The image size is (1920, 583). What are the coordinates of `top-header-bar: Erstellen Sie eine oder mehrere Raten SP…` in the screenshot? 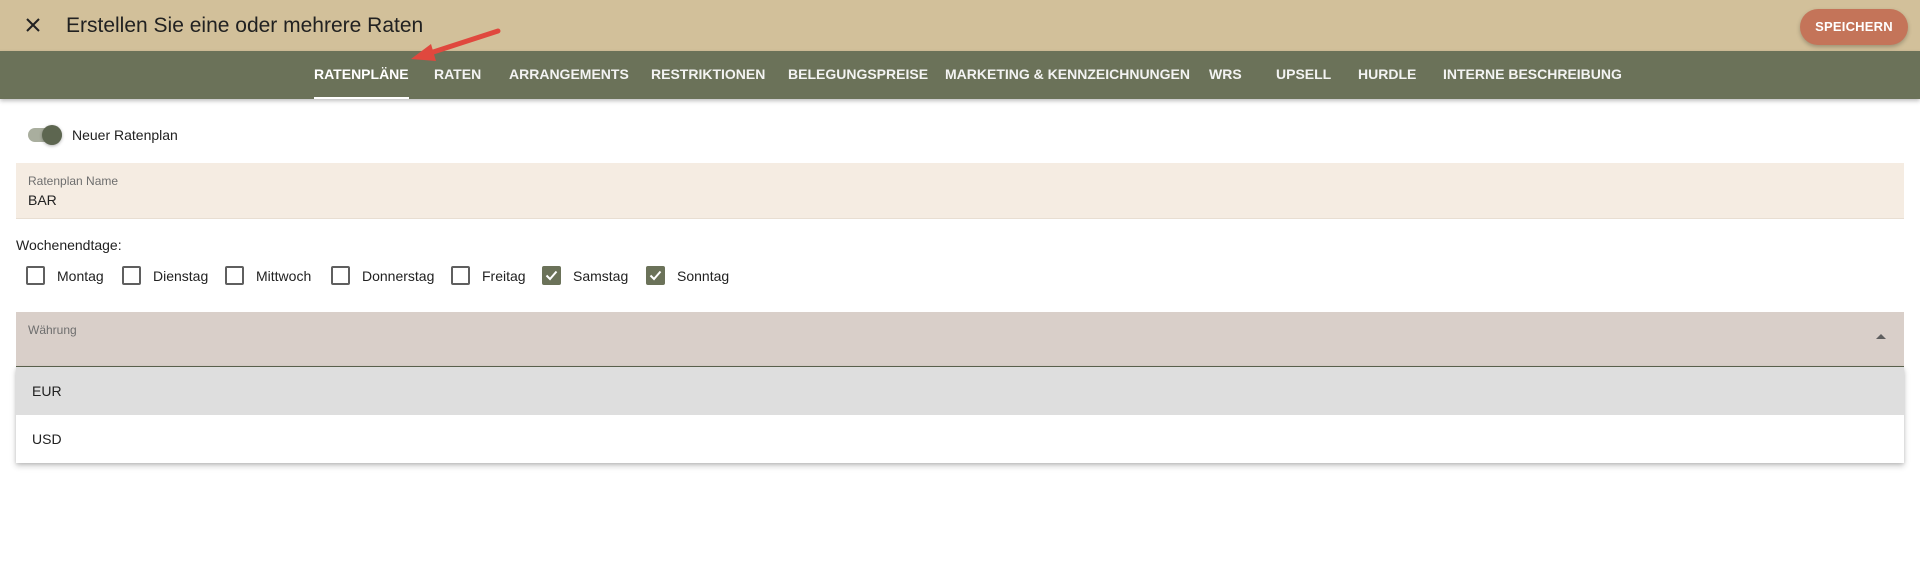 It's located at (960, 25).